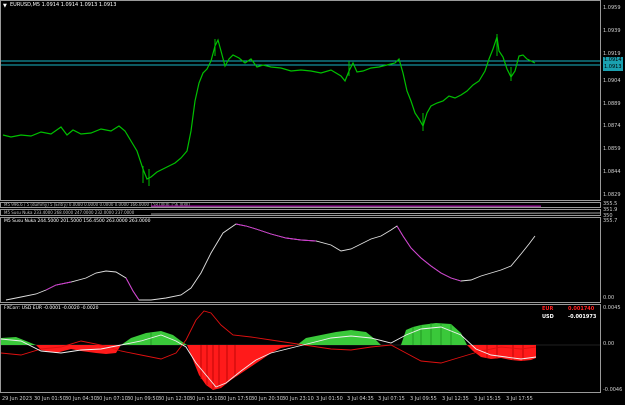 The height and width of the screenshot is (405, 625). What do you see at coordinates (298, 399) in the screenshot?
I see `time-label: 30 Jun 23:10` at bounding box center [298, 399].